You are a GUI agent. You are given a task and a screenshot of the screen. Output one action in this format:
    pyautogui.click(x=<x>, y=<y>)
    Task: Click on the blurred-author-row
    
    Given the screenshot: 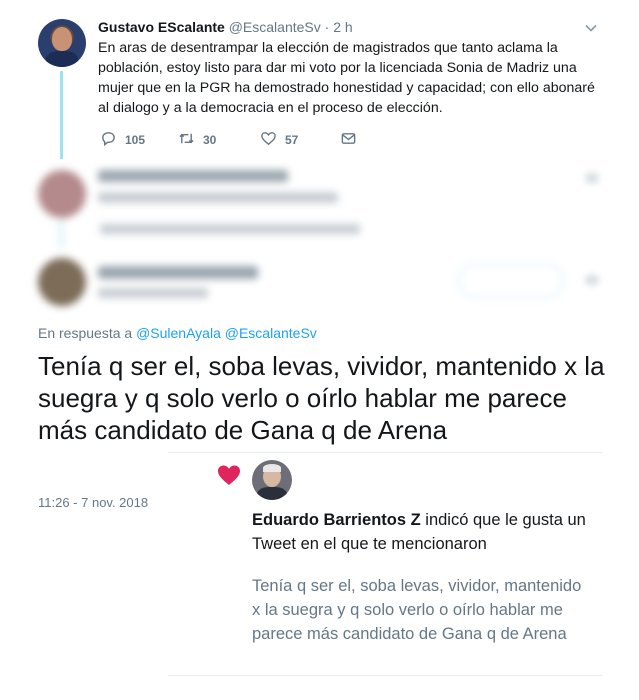 What is the action you would take?
    pyautogui.click(x=319, y=285)
    